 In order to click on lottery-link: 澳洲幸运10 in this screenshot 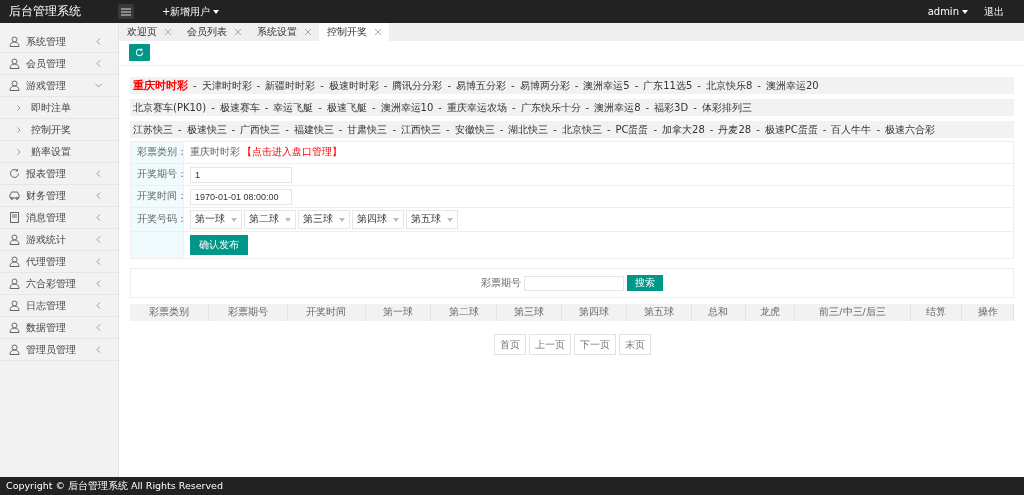, I will do `click(407, 107)`.